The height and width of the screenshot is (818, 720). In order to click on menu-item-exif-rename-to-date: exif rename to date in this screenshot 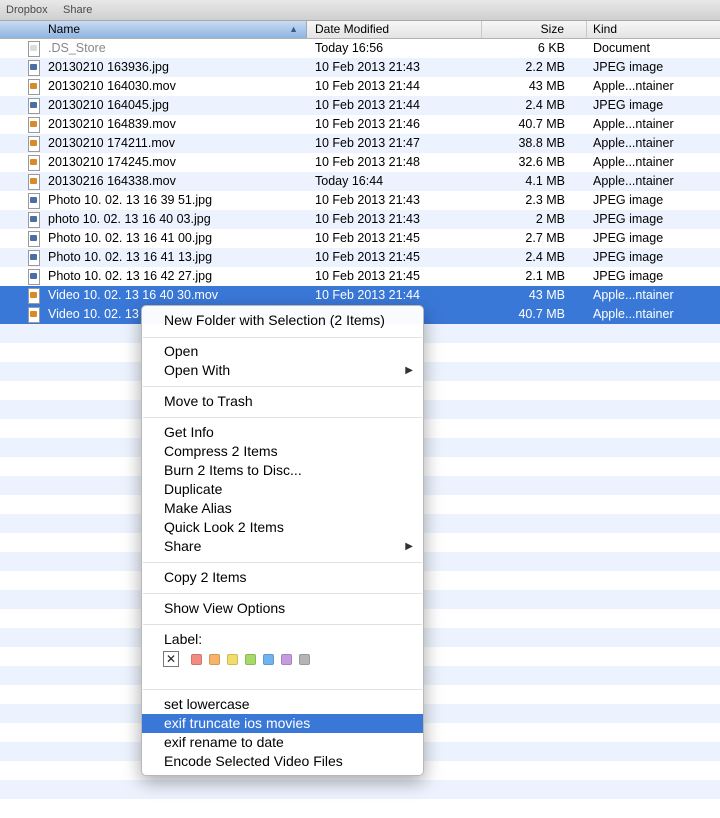, I will do `click(282, 742)`.